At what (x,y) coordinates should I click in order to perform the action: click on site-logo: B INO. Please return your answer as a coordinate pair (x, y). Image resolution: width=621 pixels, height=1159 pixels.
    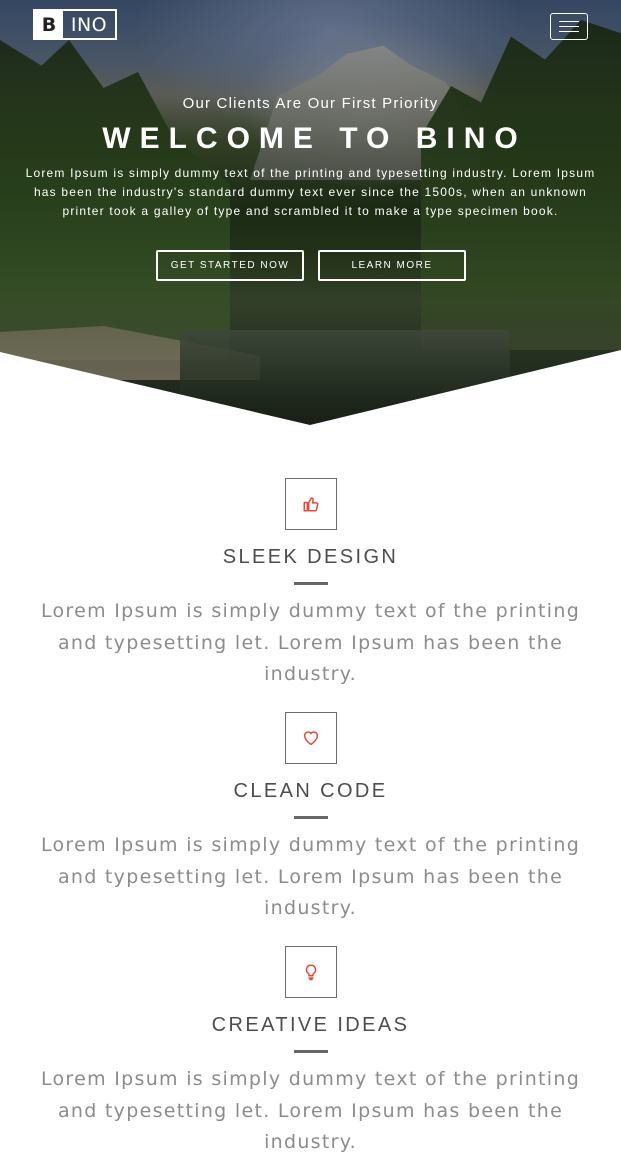
    Looking at the image, I should click on (75, 24).